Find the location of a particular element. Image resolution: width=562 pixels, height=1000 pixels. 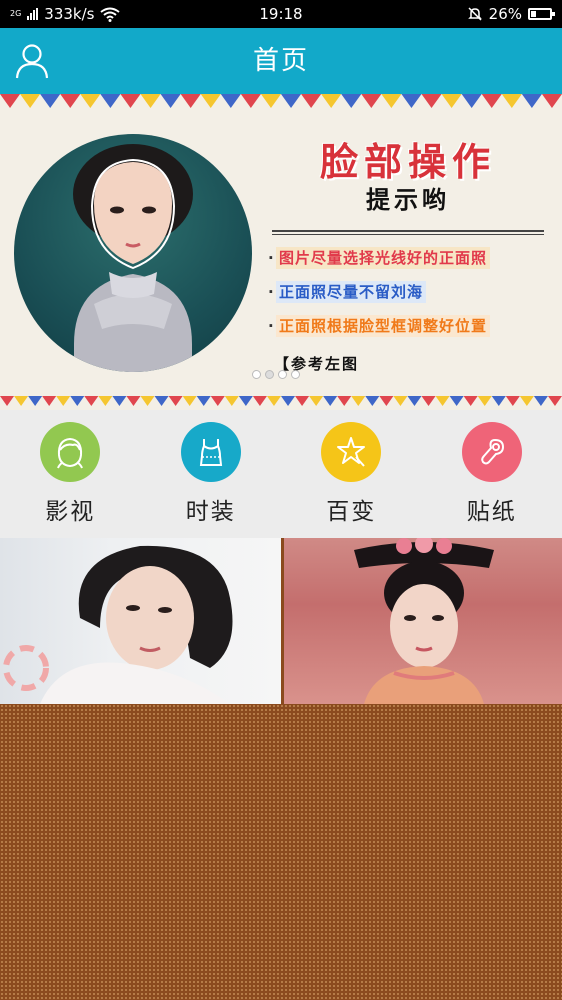

page-title: 首页 is located at coordinates (280, 61).